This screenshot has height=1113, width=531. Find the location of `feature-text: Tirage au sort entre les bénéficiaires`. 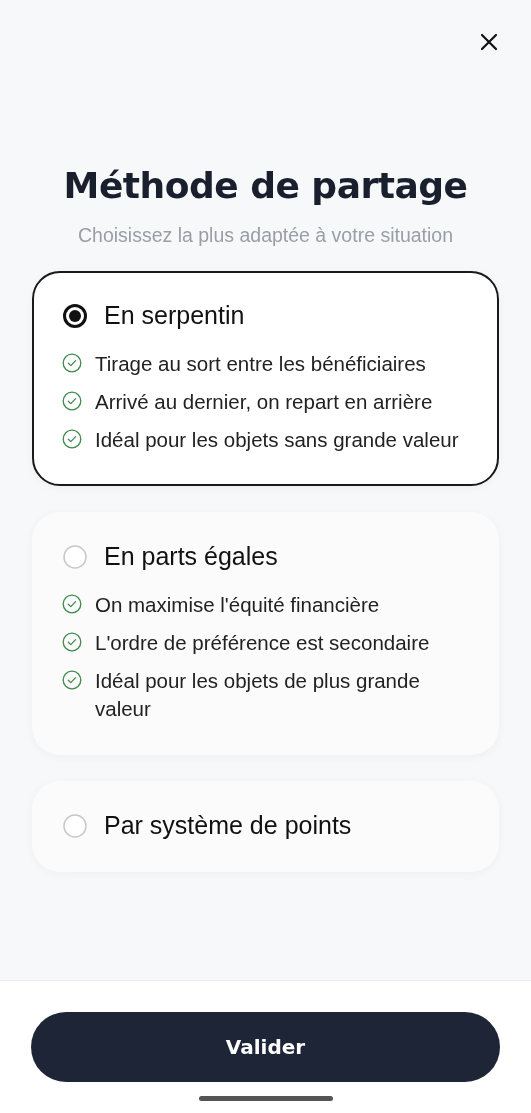

feature-text: Tirage au sort entre les bénéficiaires is located at coordinates (260, 364).